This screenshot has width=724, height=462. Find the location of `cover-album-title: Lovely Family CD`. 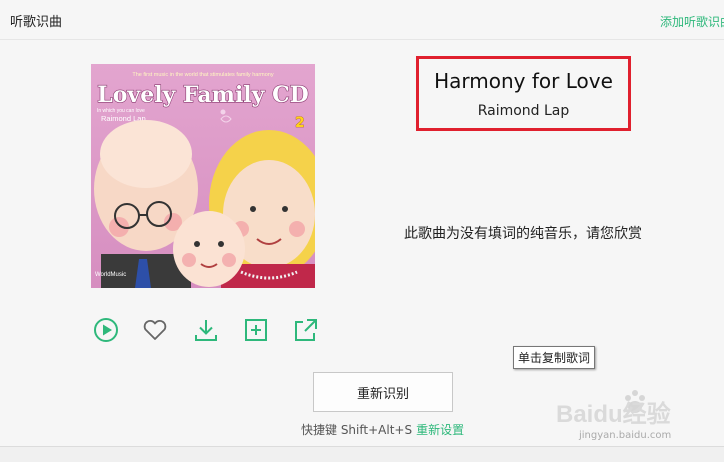

cover-album-title: Lovely Family CD is located at coordinates (202, 95).